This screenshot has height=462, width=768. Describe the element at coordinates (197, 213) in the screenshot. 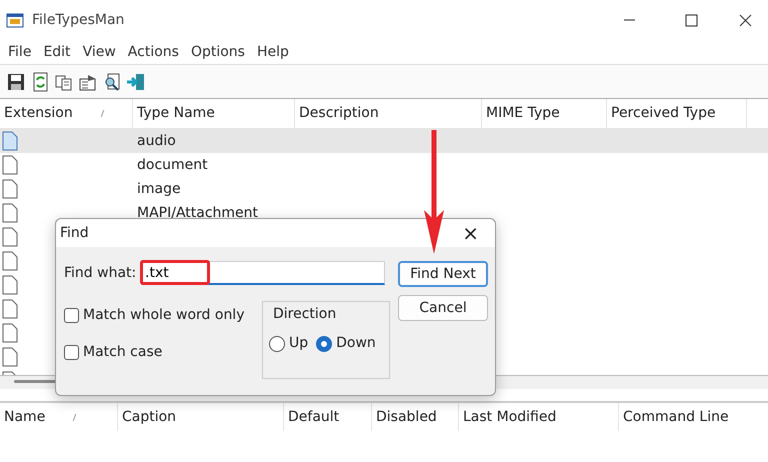

I see `table-cell-text: MAPI/Attachment` at that location.